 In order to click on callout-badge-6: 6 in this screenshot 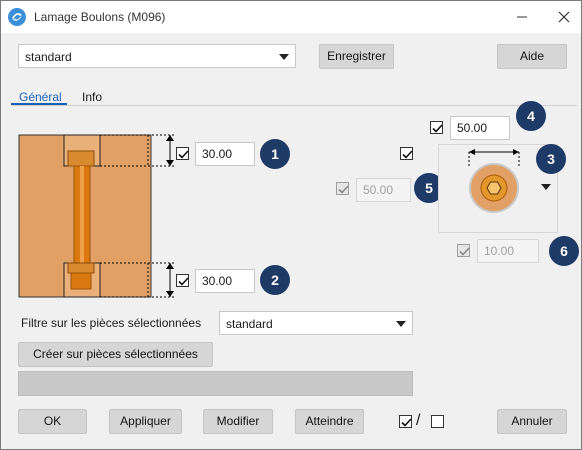, I will do `click(564, 251)`.